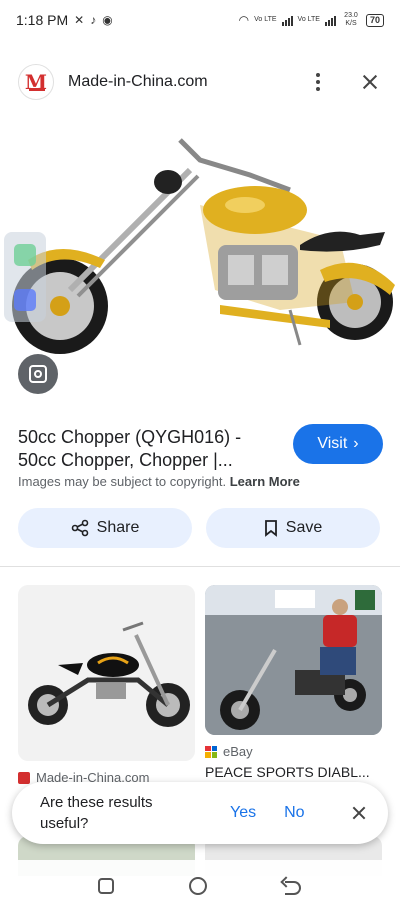  Describe the element at coordinates (109, 674) in the screenshot. I see `motorcycle-image` at that location.